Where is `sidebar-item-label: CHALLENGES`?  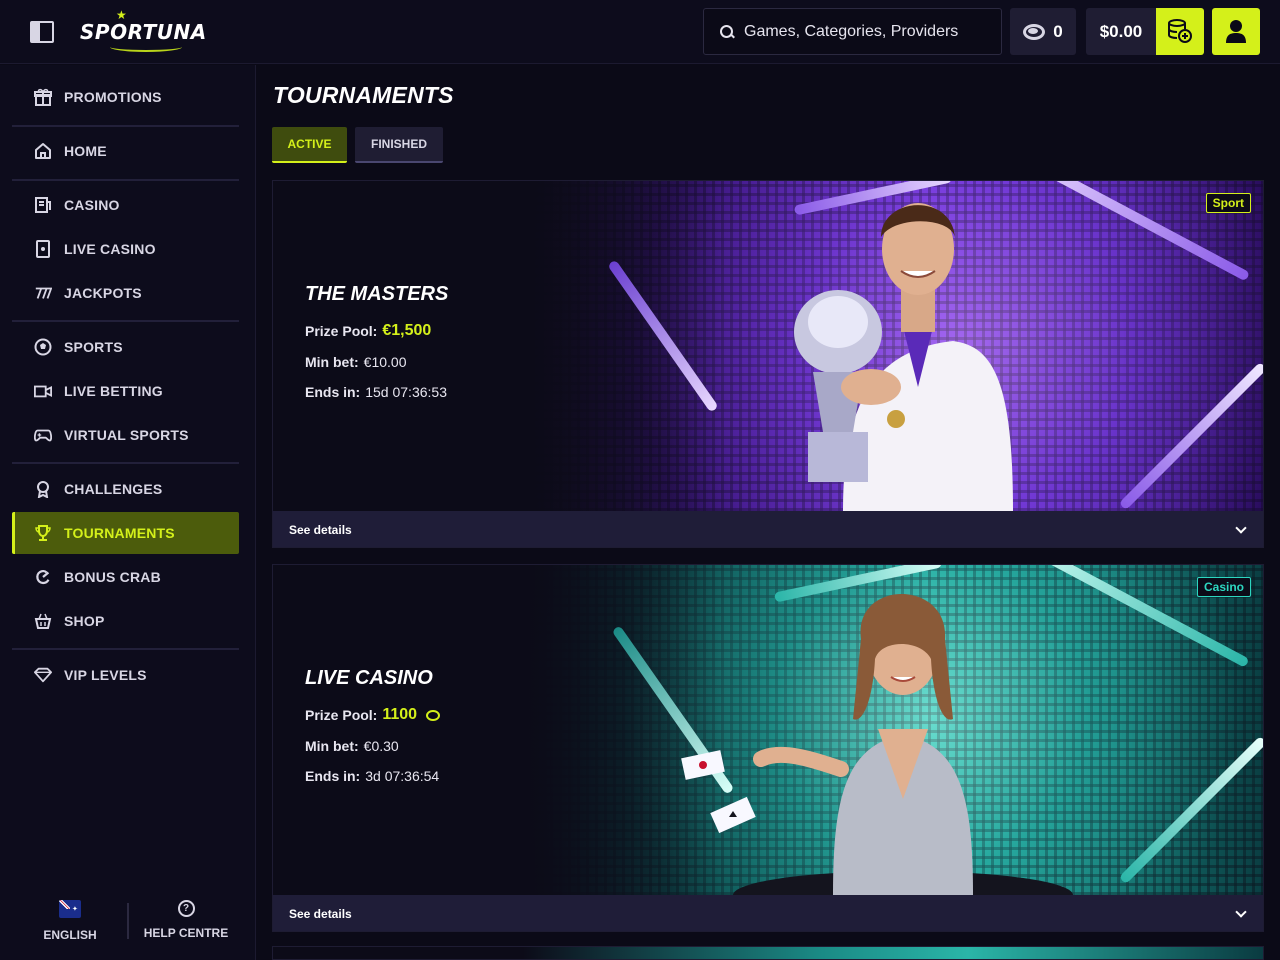
sidebar-item-label: CHALLENGES is located at coordinates (113, 489).